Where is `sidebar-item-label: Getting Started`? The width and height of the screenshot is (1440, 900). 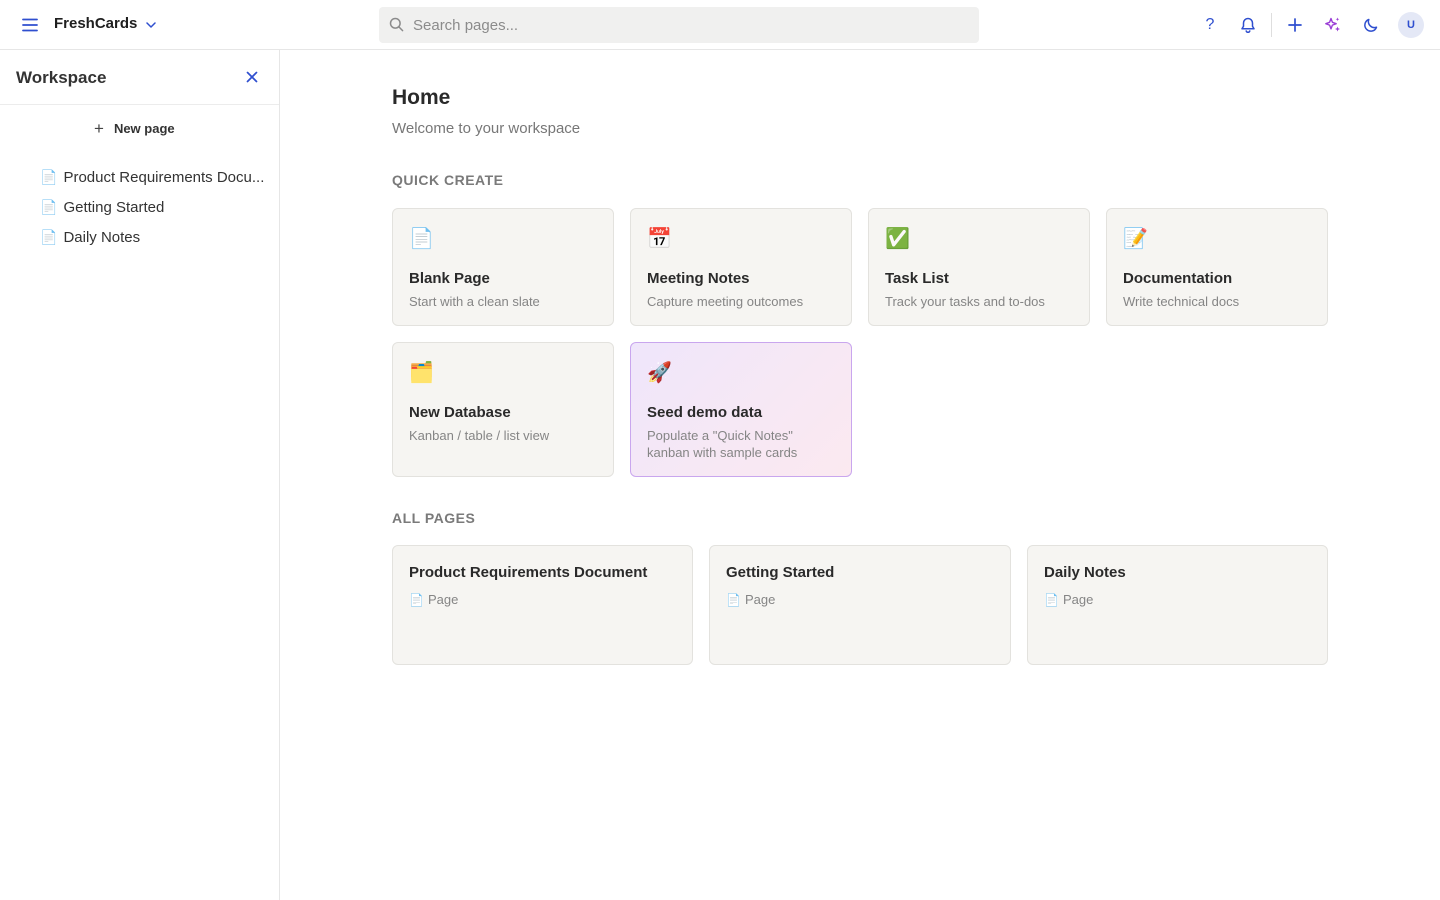 sidebar-item-label: Getting Started is located at coordinates (114, 207).